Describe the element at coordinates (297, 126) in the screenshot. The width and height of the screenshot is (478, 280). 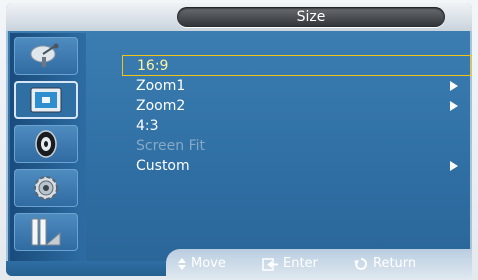
I see `menu-item-4-3: 4:3` at that location.